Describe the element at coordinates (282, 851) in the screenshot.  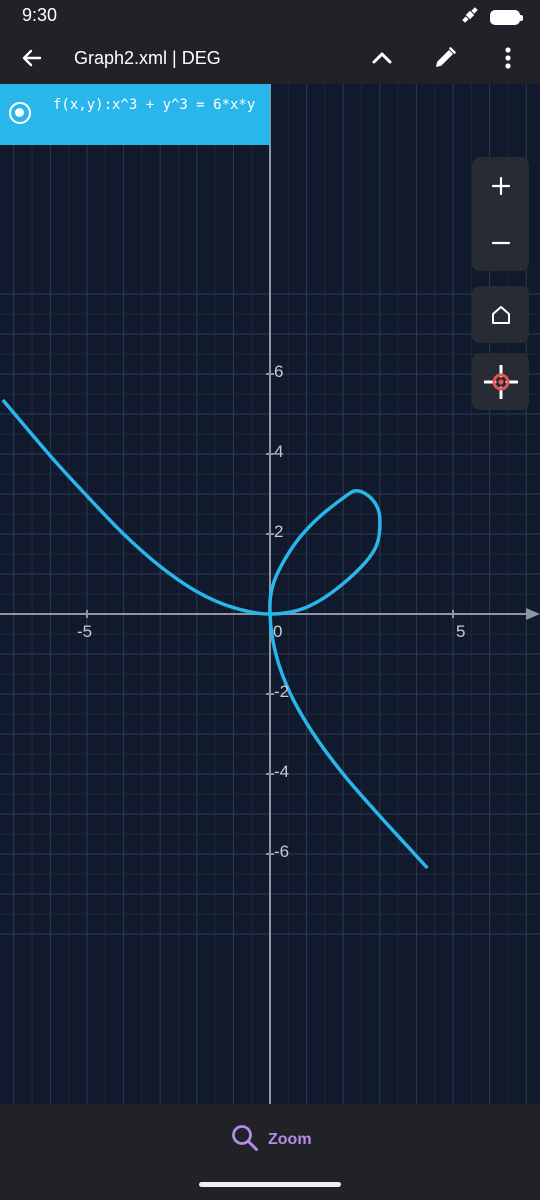
I see `y-tick-label: -6` at that location.